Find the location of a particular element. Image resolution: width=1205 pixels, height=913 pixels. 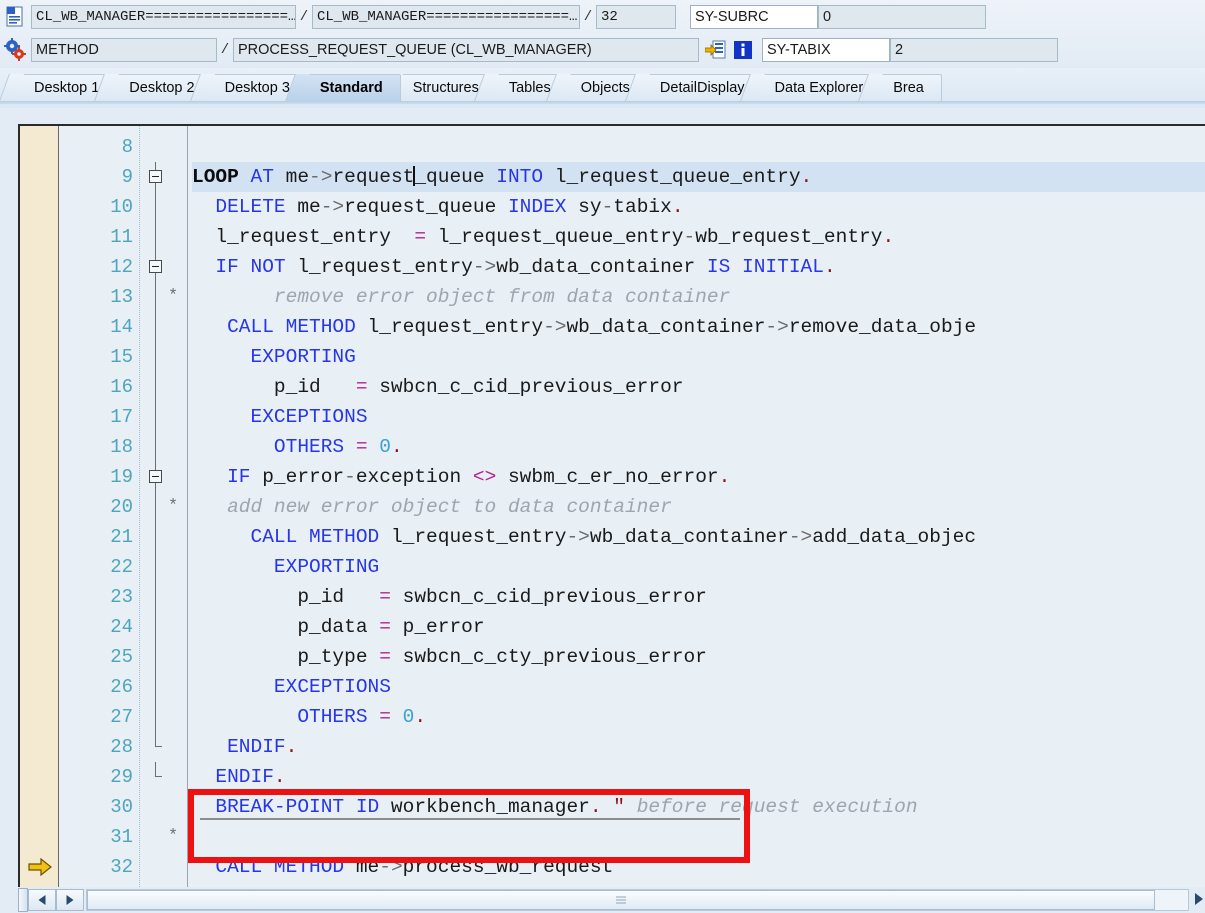

line-number: 22 is located at coordinates (121, 567).